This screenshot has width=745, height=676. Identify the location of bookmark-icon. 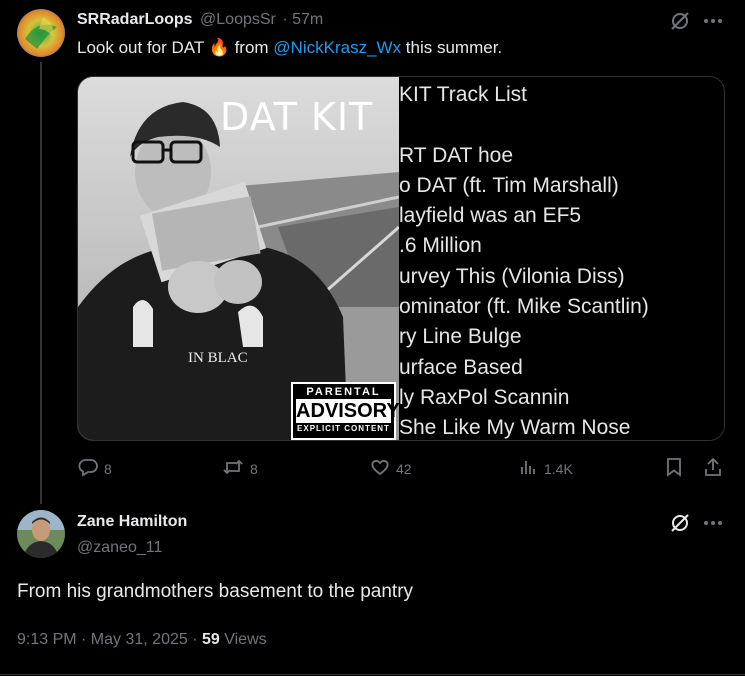
(674, 468).